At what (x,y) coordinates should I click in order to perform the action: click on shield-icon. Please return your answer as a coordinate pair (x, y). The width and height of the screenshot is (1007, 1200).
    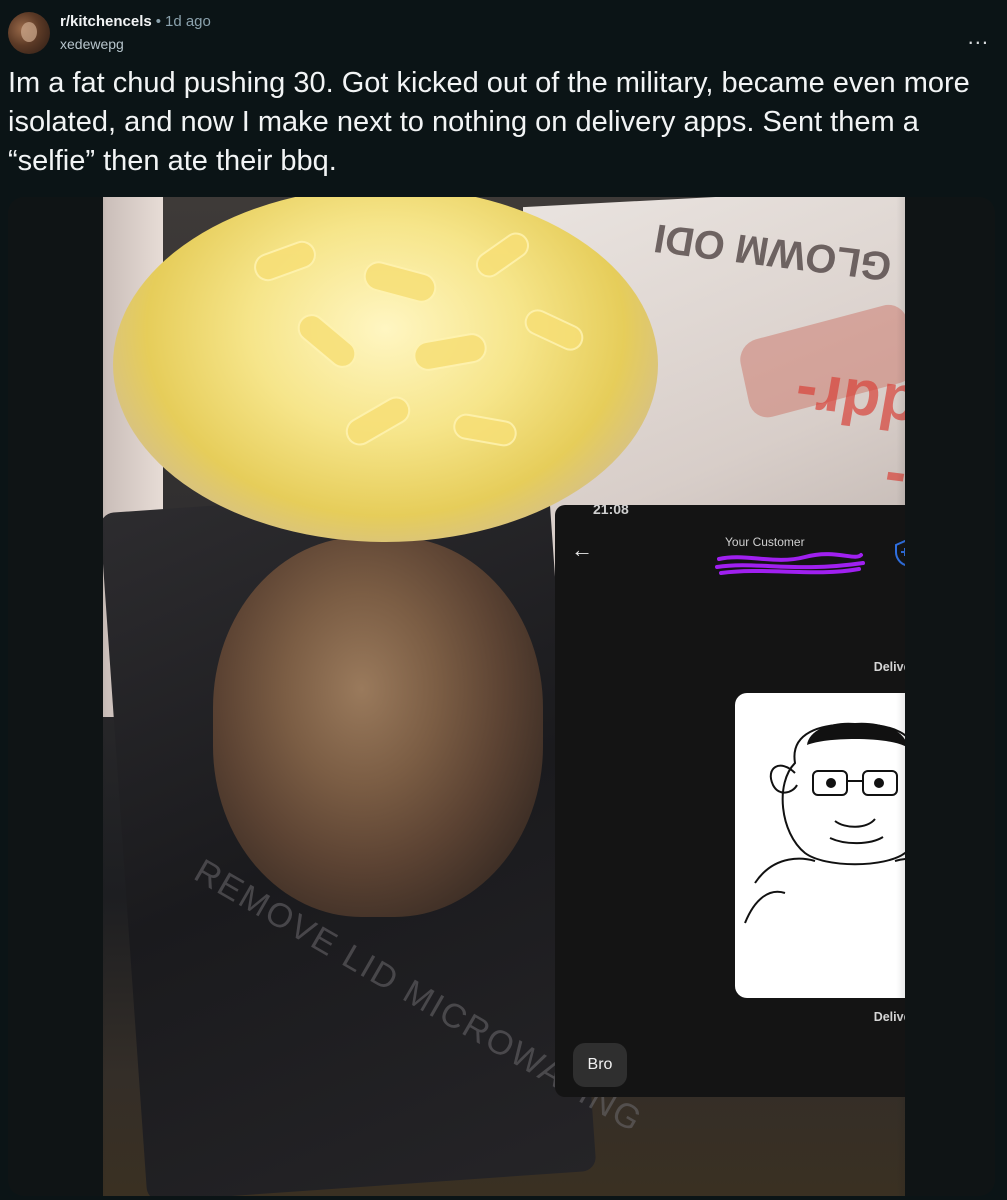
    Looking at the image, I should click on (899, 553).